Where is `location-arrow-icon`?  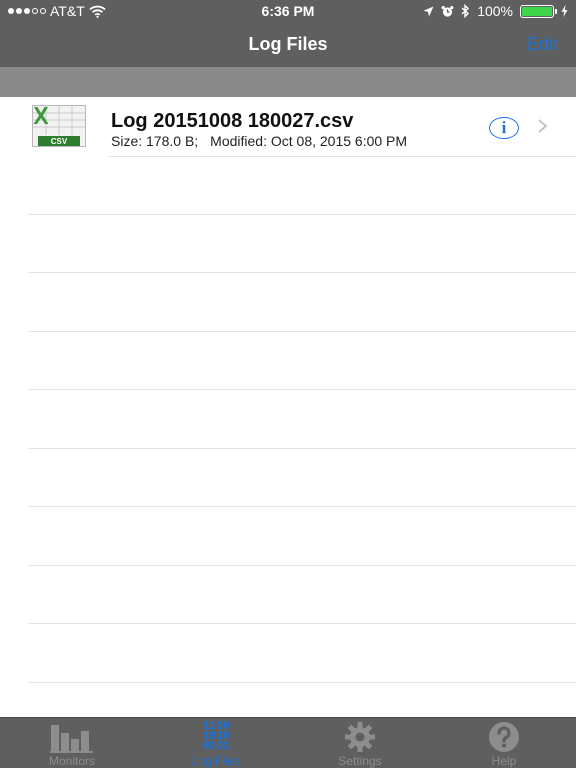
location-arrow-icon is located at coordinates (428, 11).